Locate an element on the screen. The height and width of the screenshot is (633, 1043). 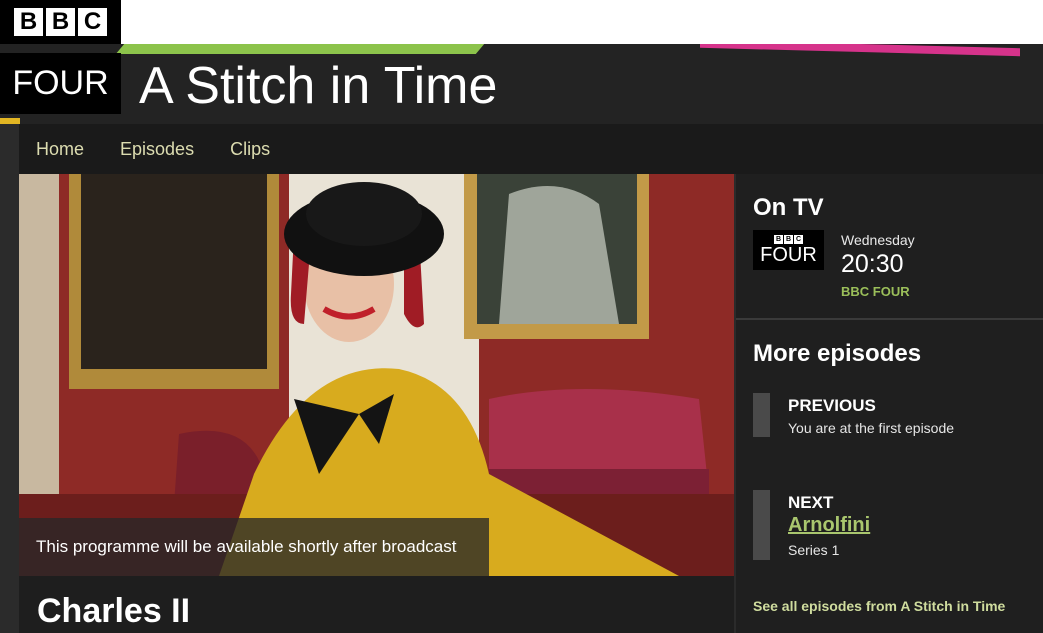
bbc-logo-letter-b1: B is located at coordinates (28, 22).